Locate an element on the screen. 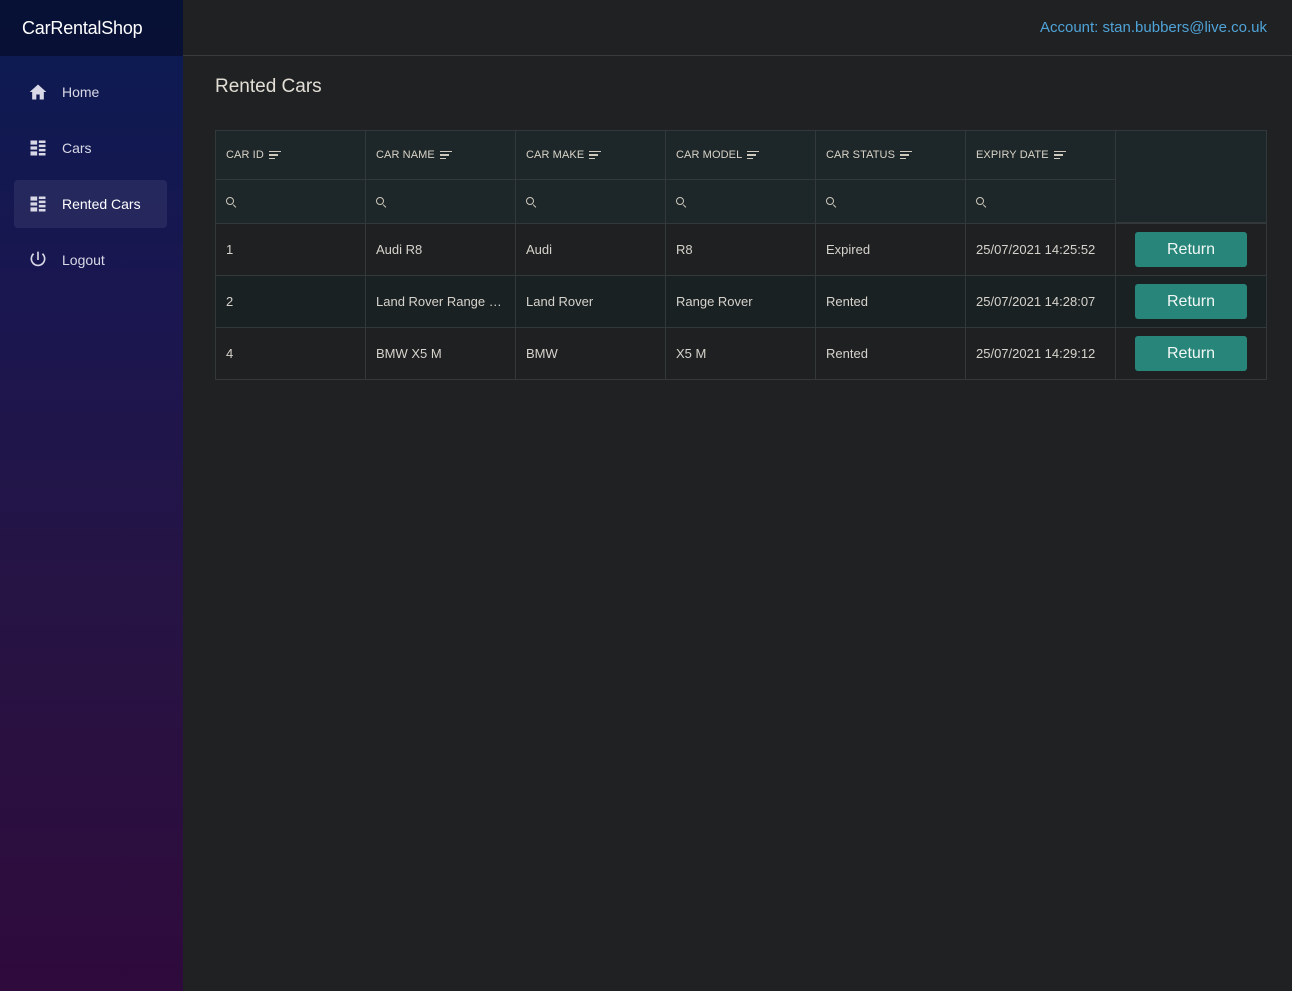 The width and height of the screenshot is (1292, 991). cell-expiry-date: 25/07/2021 14:25:52 is located at coordinates (1041, 249).